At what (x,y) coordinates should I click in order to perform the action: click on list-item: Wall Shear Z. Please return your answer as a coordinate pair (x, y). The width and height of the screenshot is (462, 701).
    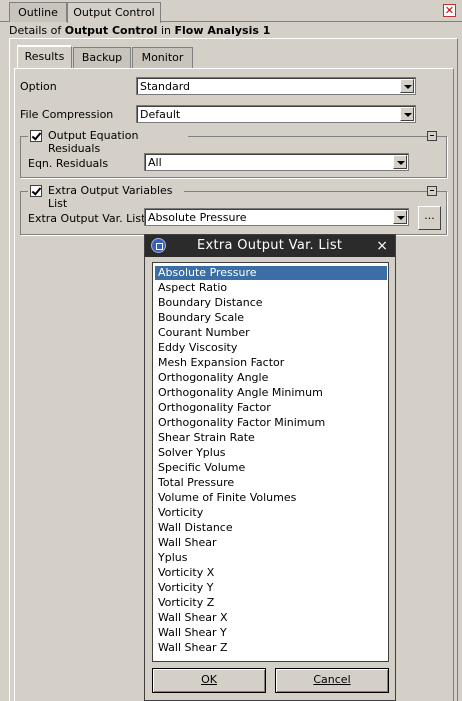
    Looking at the image, I should click on (271, 648).